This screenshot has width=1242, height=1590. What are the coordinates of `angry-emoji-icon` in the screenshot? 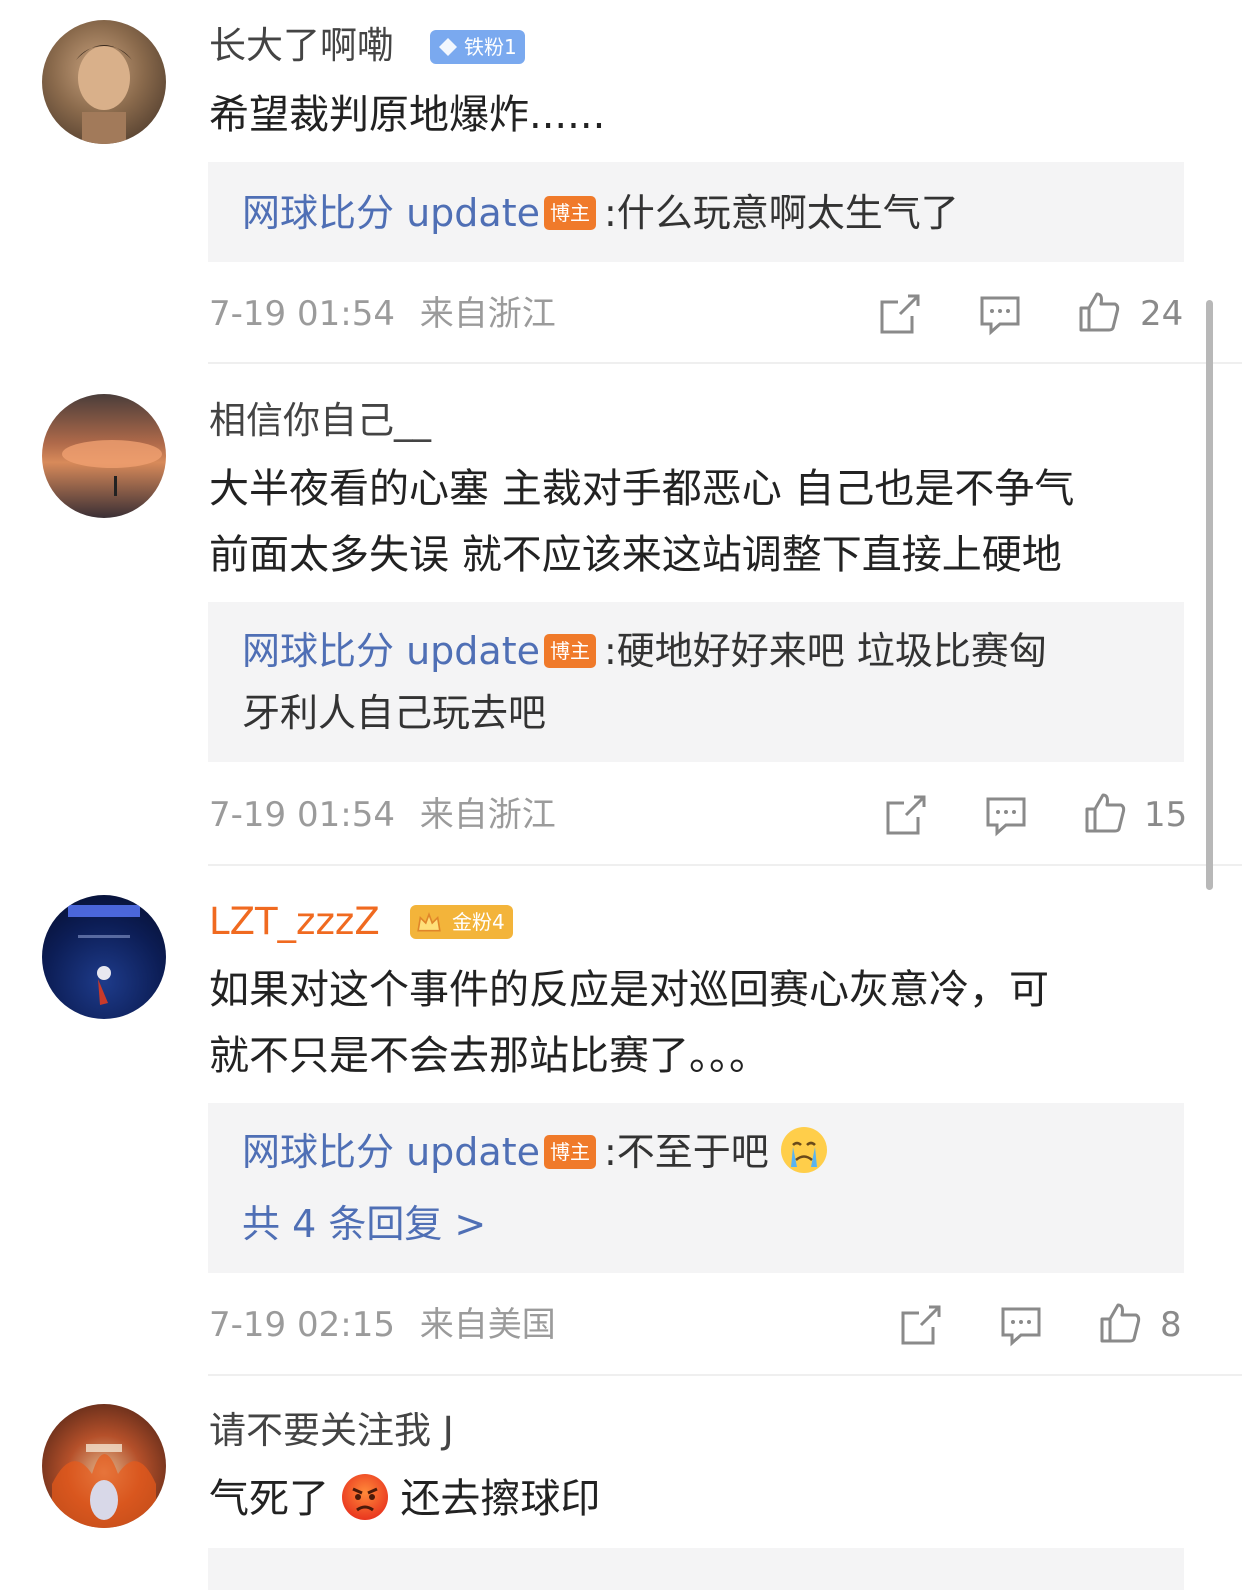 It's located at (364, 1497).